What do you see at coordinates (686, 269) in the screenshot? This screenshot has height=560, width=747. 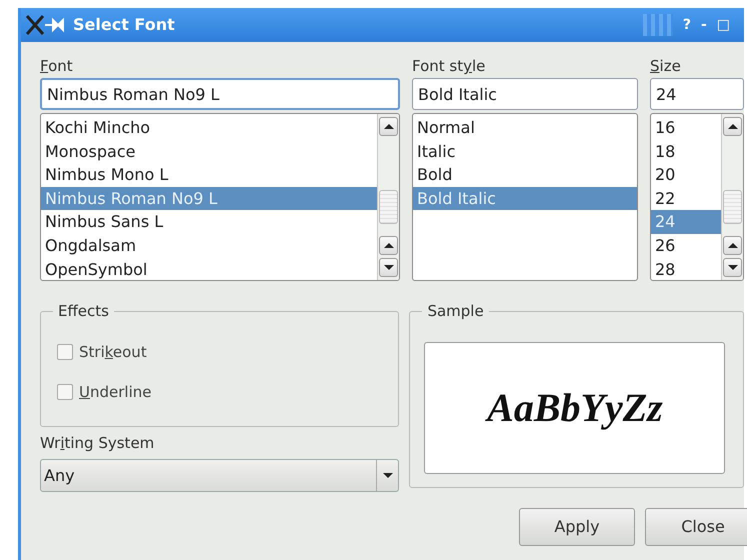 I see `list-item: 28` at bounding box center [686, 269].